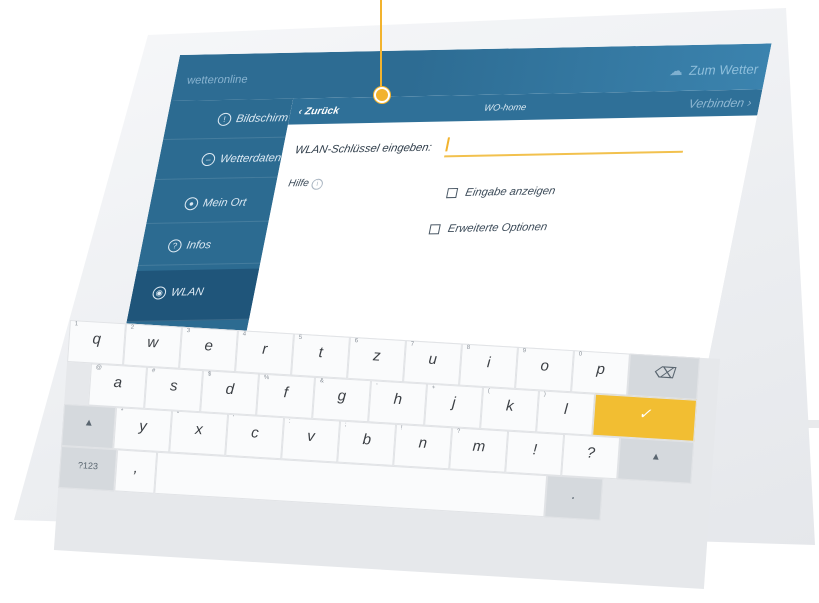 This screenshot has width=819, height=603. I want to click on sidebar-item-wetterdaten: – Wetterdaten, so click(220, 159).